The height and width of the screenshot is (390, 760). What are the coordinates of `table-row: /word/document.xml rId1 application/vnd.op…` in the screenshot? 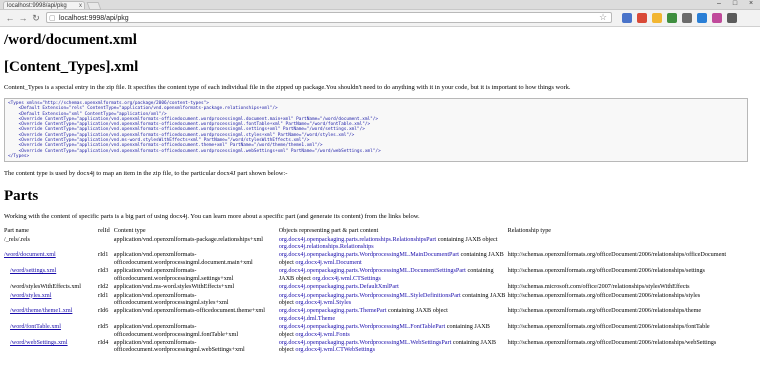 It's located at (380, 259).